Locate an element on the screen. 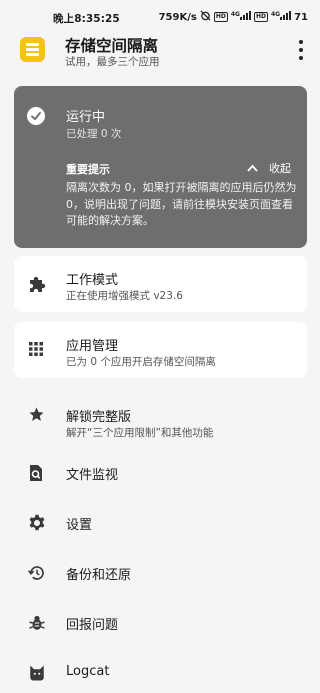 This screenshot has height=693, width=320. logcat-item: Logcat is located at coordinates (160, 673).